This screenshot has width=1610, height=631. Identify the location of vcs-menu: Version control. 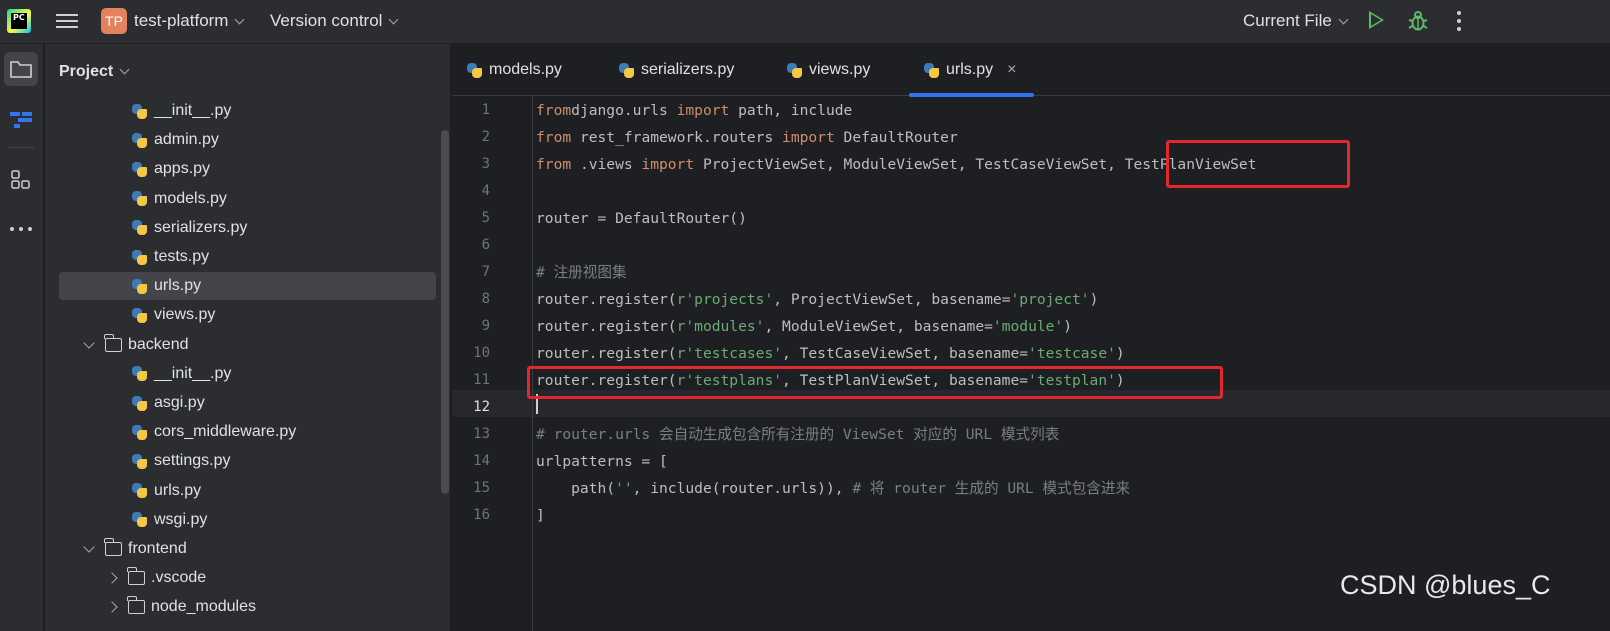
(334, 21).